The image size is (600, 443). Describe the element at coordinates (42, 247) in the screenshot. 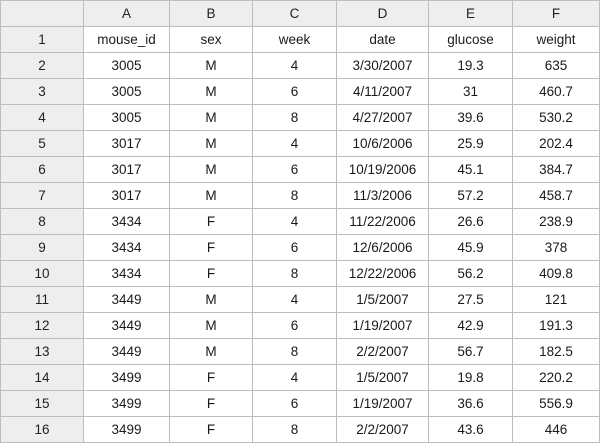

I see `row-header: 9` at that location.